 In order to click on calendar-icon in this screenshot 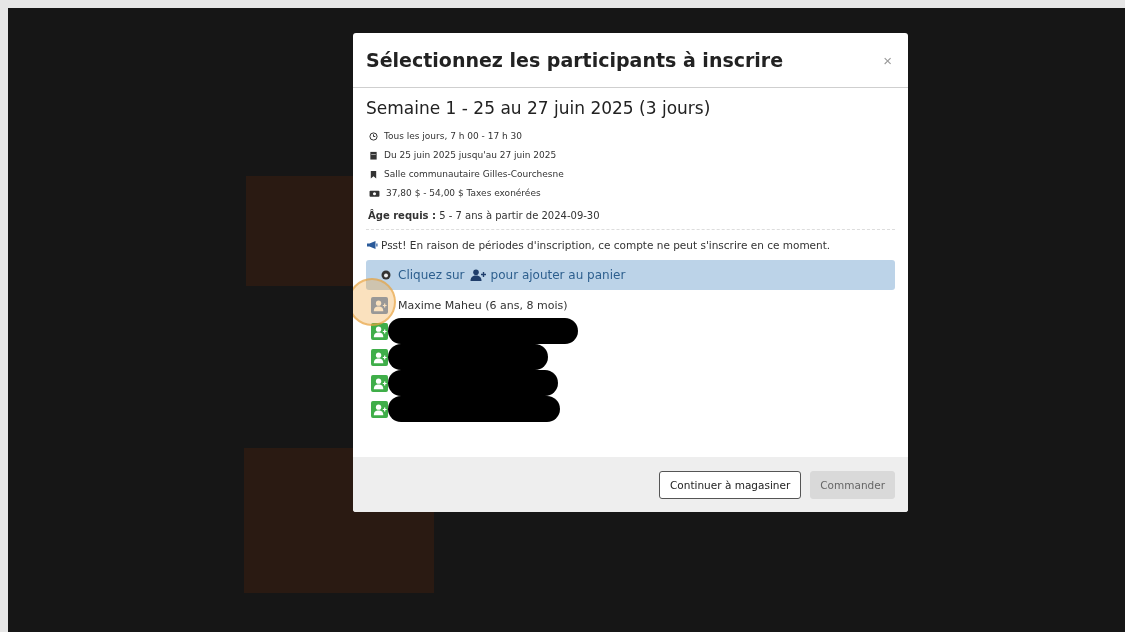, I will do `click(373, 155)`.